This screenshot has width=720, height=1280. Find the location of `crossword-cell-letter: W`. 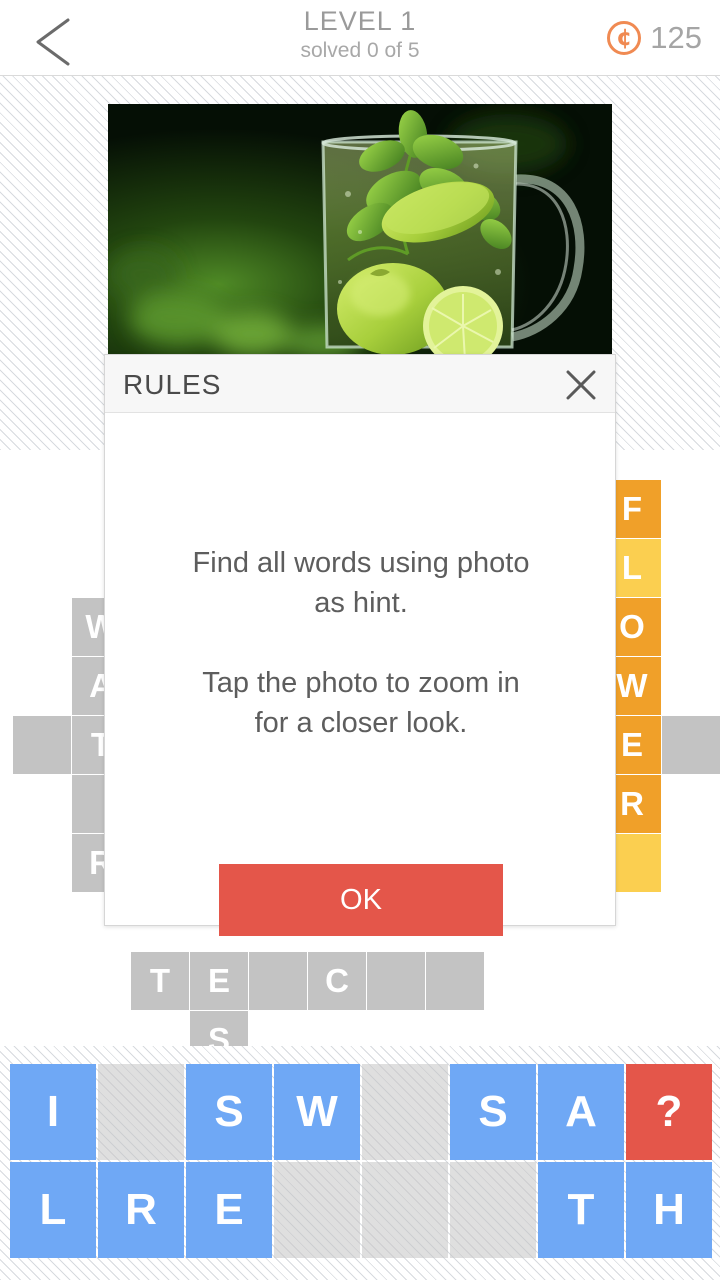

crossword-cell-letter: W is located at coordinates (632, 685).